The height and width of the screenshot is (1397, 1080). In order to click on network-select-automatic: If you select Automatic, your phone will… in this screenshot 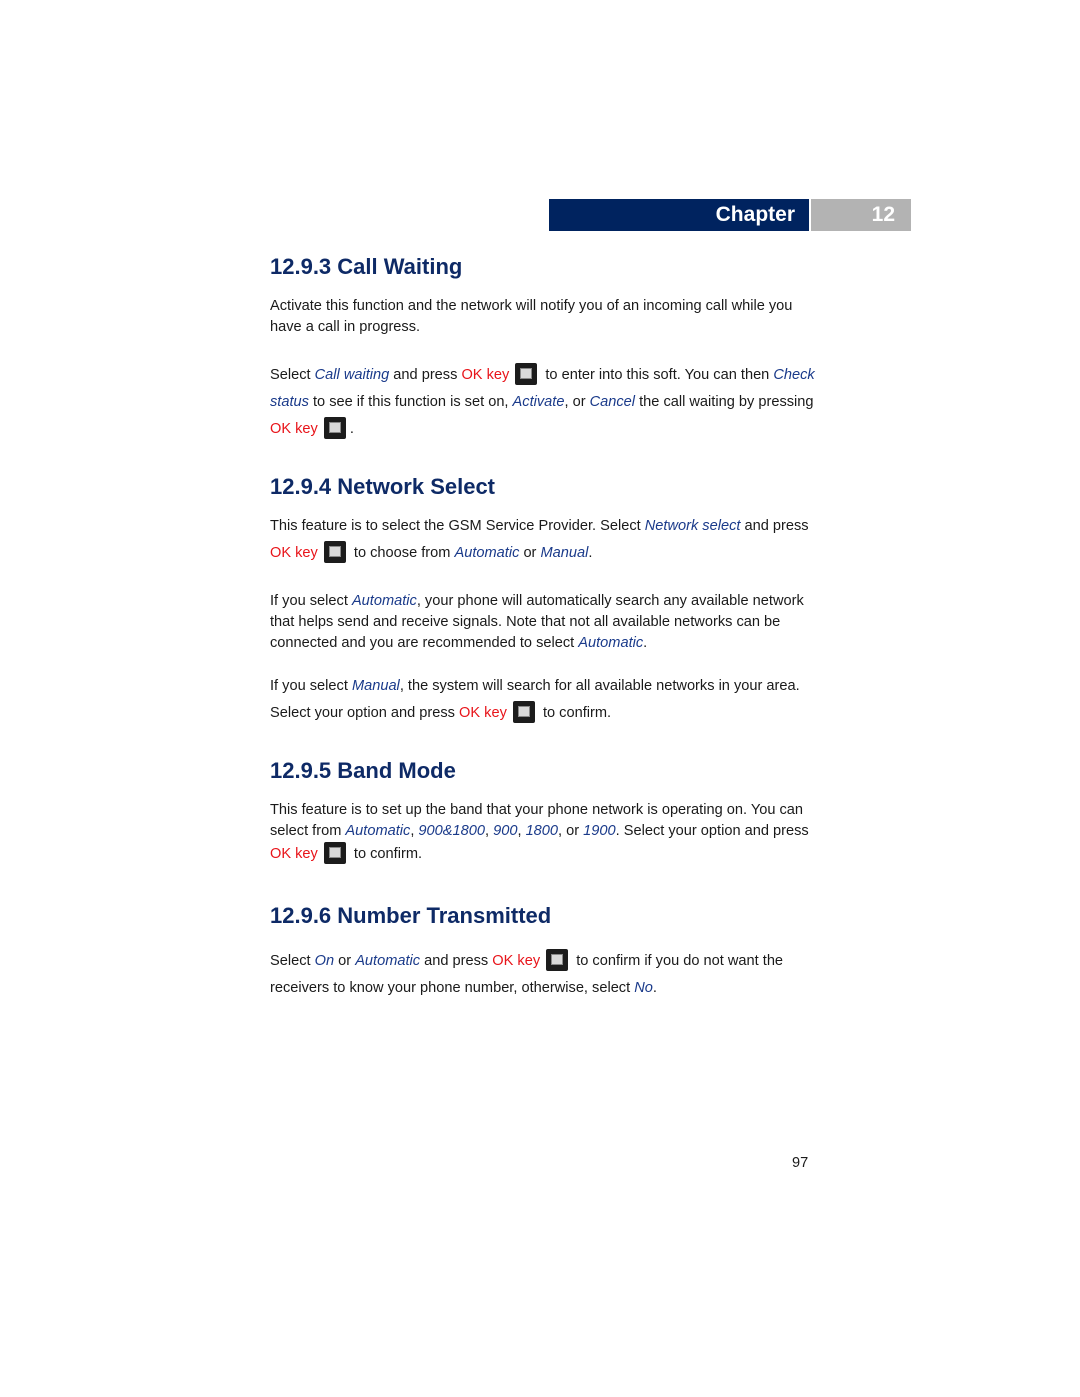, I will do `click(542, 622)`.